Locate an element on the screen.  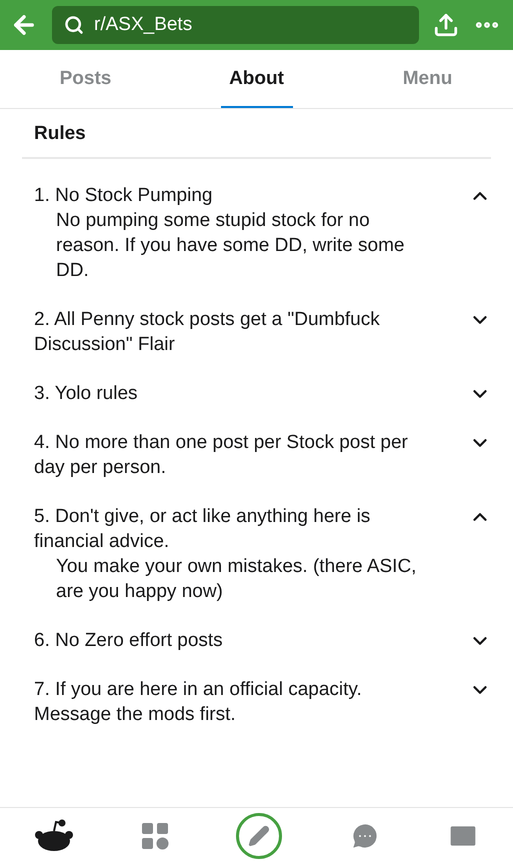
tab: Menu is located at coordinates (427, 79).